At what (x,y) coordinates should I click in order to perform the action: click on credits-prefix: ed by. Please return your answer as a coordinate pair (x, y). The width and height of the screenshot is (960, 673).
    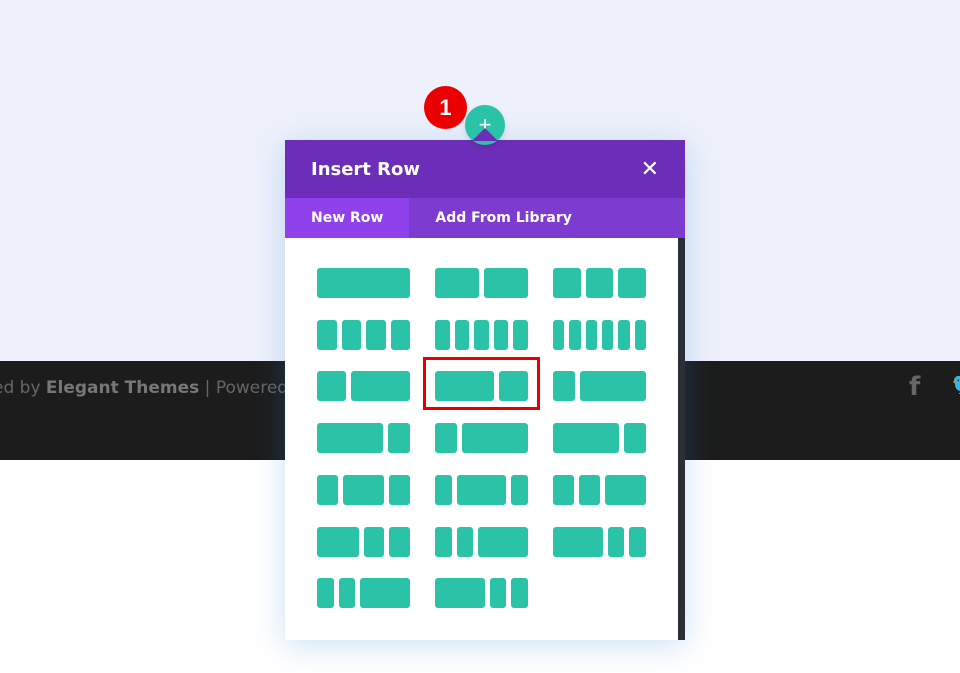
    Looking at the image, I should click on (20, 388).